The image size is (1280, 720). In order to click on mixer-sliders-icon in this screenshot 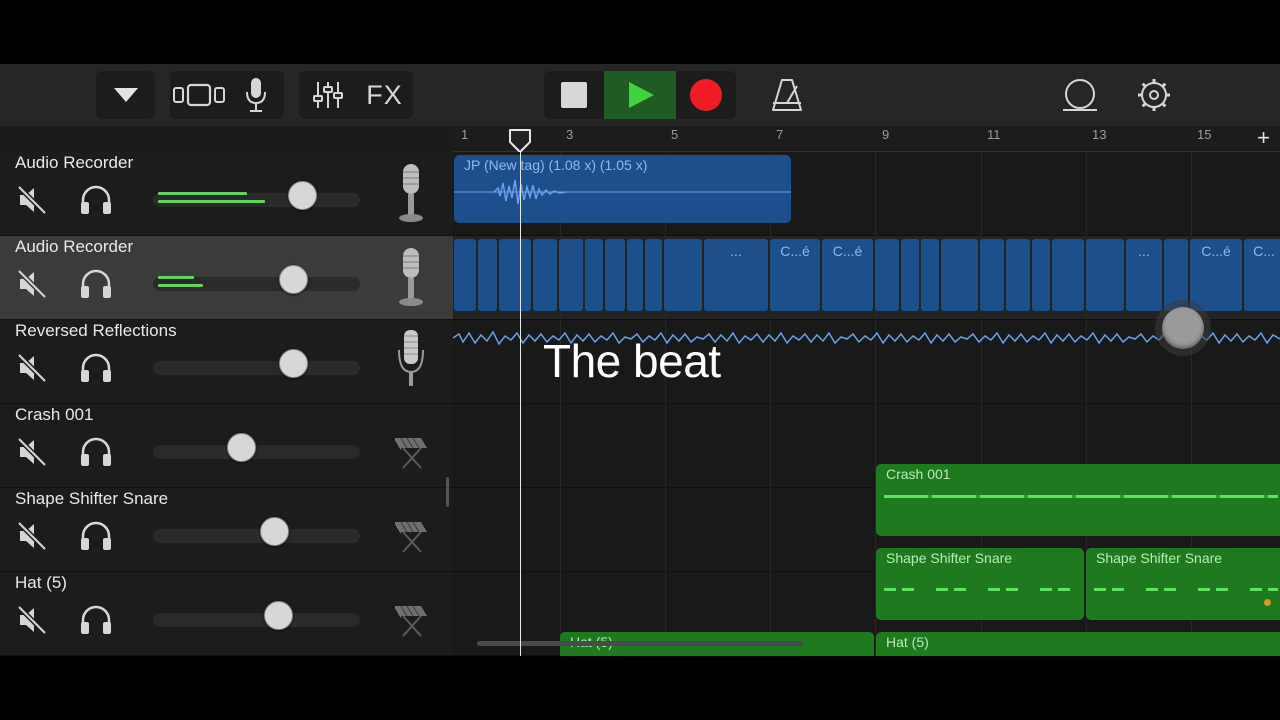, I will do `click(327, 95)`.